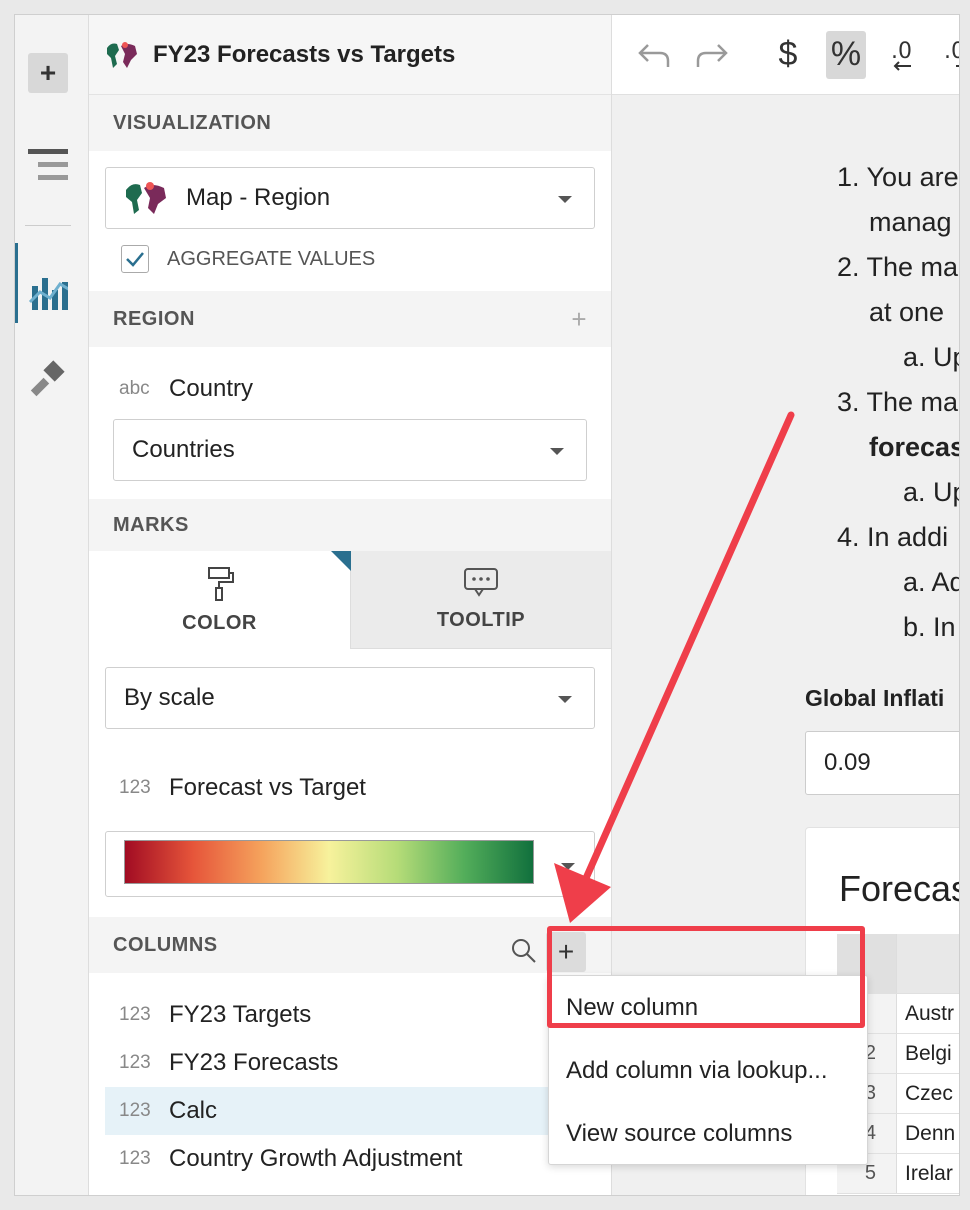  What do you see at coordinates (48, 225) in the screenshot?
I see `rail-divider` at bounding box center [48, 225].